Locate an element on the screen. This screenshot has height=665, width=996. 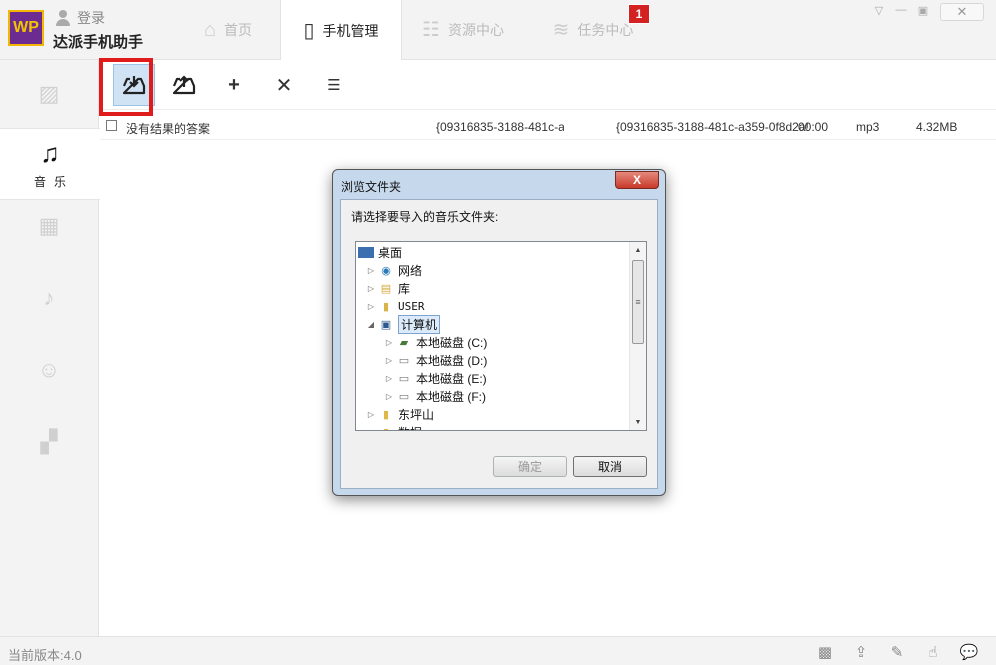
network-icon: ◉ is located at coordinates (386, 270).